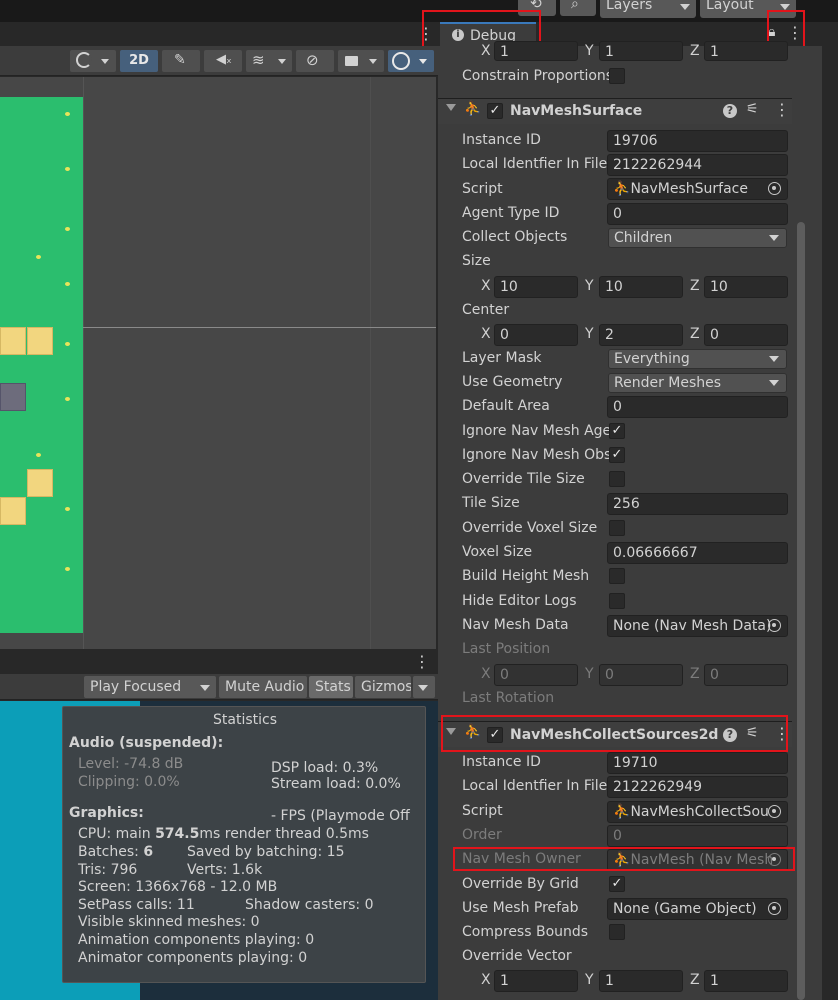  What do you see at coordinates (535, 164) in the screenshot?
I see `local-identifier-label: Local Identfier In File` at bounding box center [535, 164].